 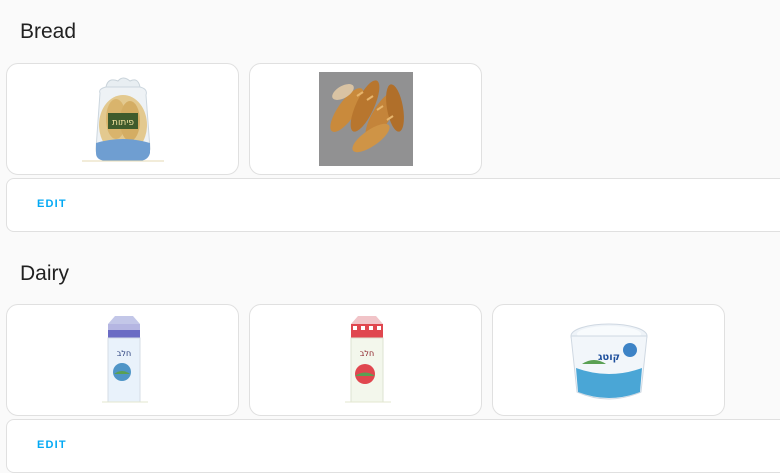 I want to click on item-card-milk-blue: חלב, so click(x=122, y=360).